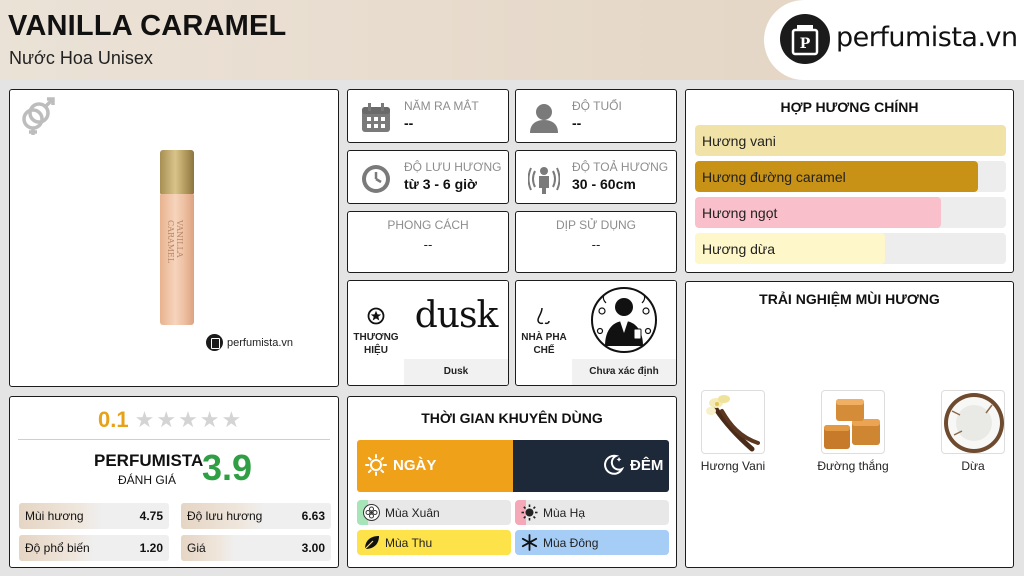 The height and width of the screenshot is (576, 1024). I want to click on experience-item-vanilla: Hương Vani, so click(733, 432).